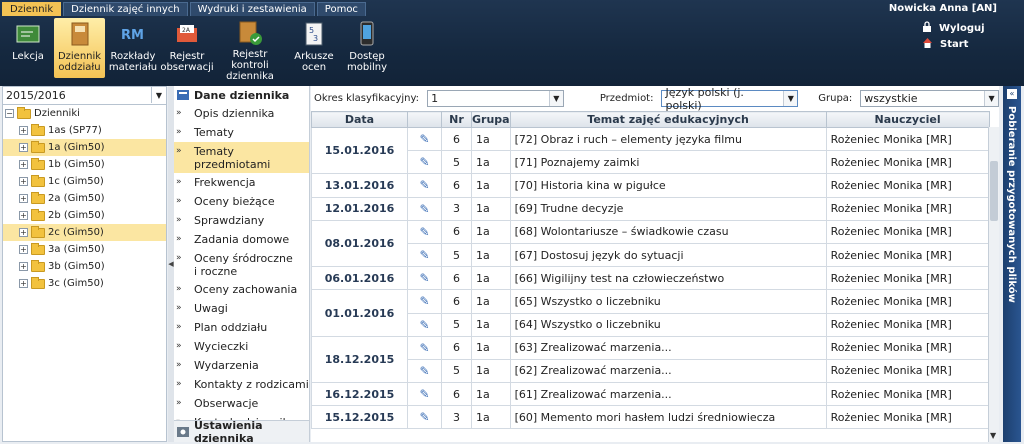  Describe the element at coordinates (341, 9) in the screenshot. I see `menu-tab-pomoc: Pomoc` at that location.